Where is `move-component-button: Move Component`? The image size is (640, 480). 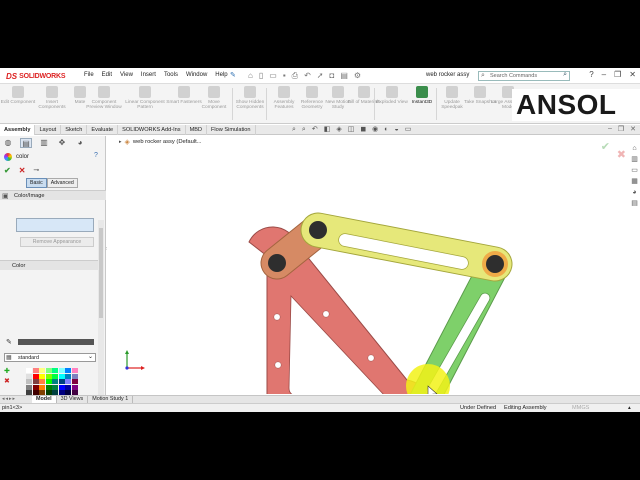 move-component-button: Move Component is located at coordinates (214, 98).